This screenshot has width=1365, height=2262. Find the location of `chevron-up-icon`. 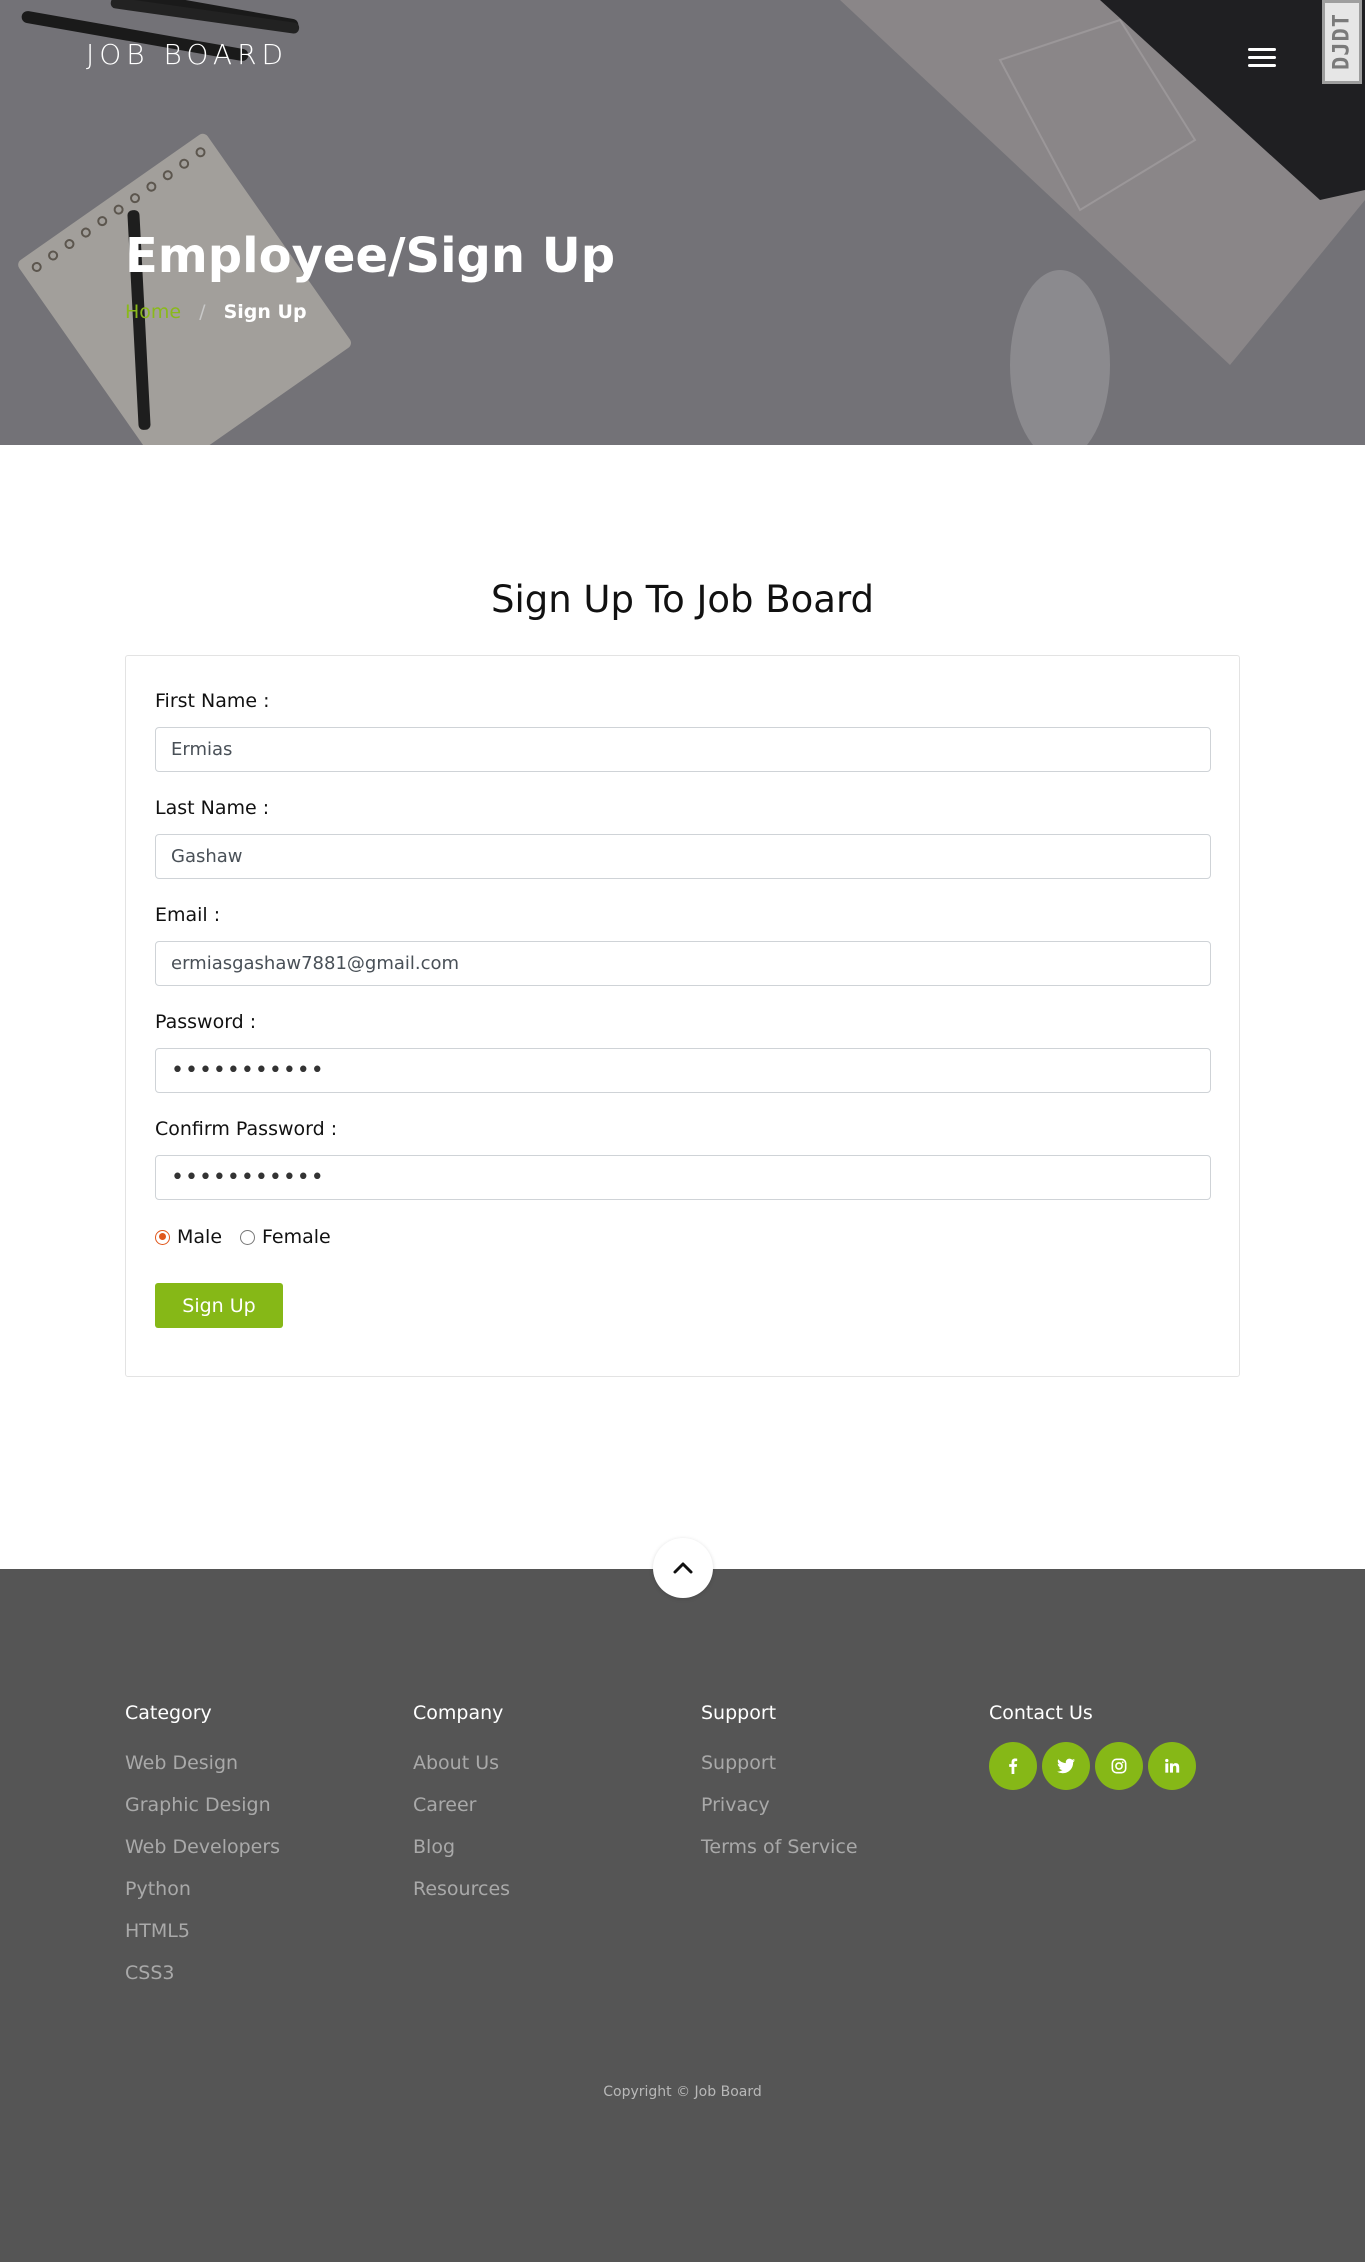

chevron-up-icon is located at coordinates (683, 1568).